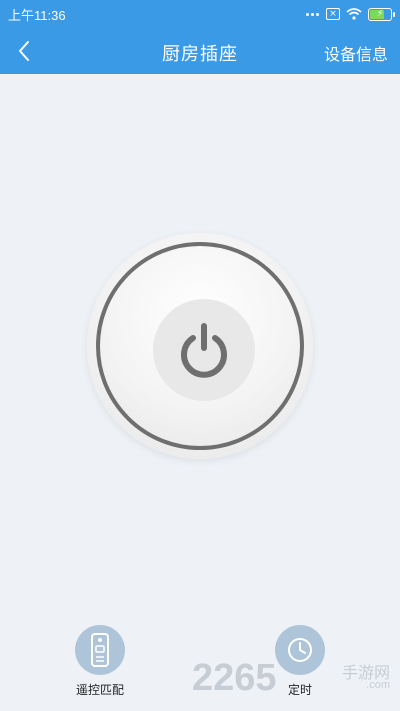  Describe the element at coordinates (381, 14) in the screenshot. I see `battery-charging-icon: ⚡` at that location.